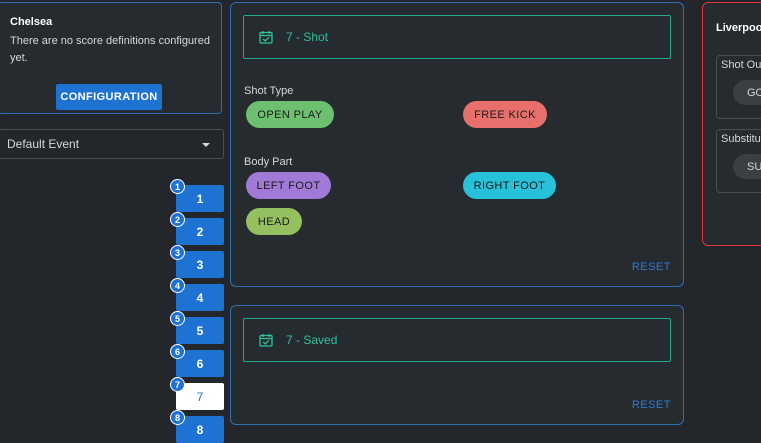 The width and height of the screenshot is (761, 443). What do you see at coordinates (509, 185) in the screenshot?
I see `chip-right-foot: RIGHT FOOT` at bounding box center [509, 185].